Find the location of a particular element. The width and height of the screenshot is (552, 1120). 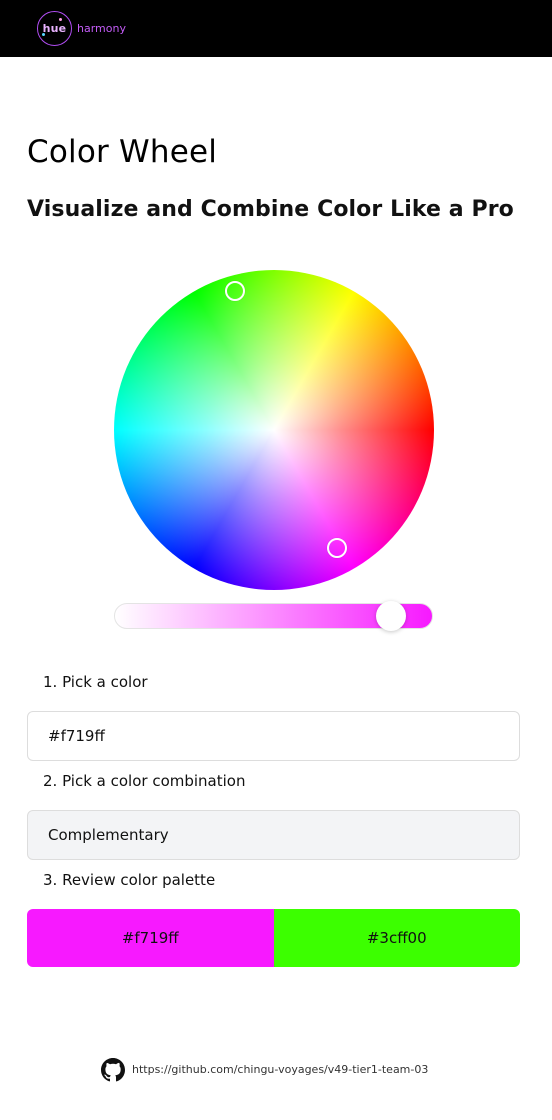

palette-swatch-primary: #f719ff is located at coordinates (150, 938).